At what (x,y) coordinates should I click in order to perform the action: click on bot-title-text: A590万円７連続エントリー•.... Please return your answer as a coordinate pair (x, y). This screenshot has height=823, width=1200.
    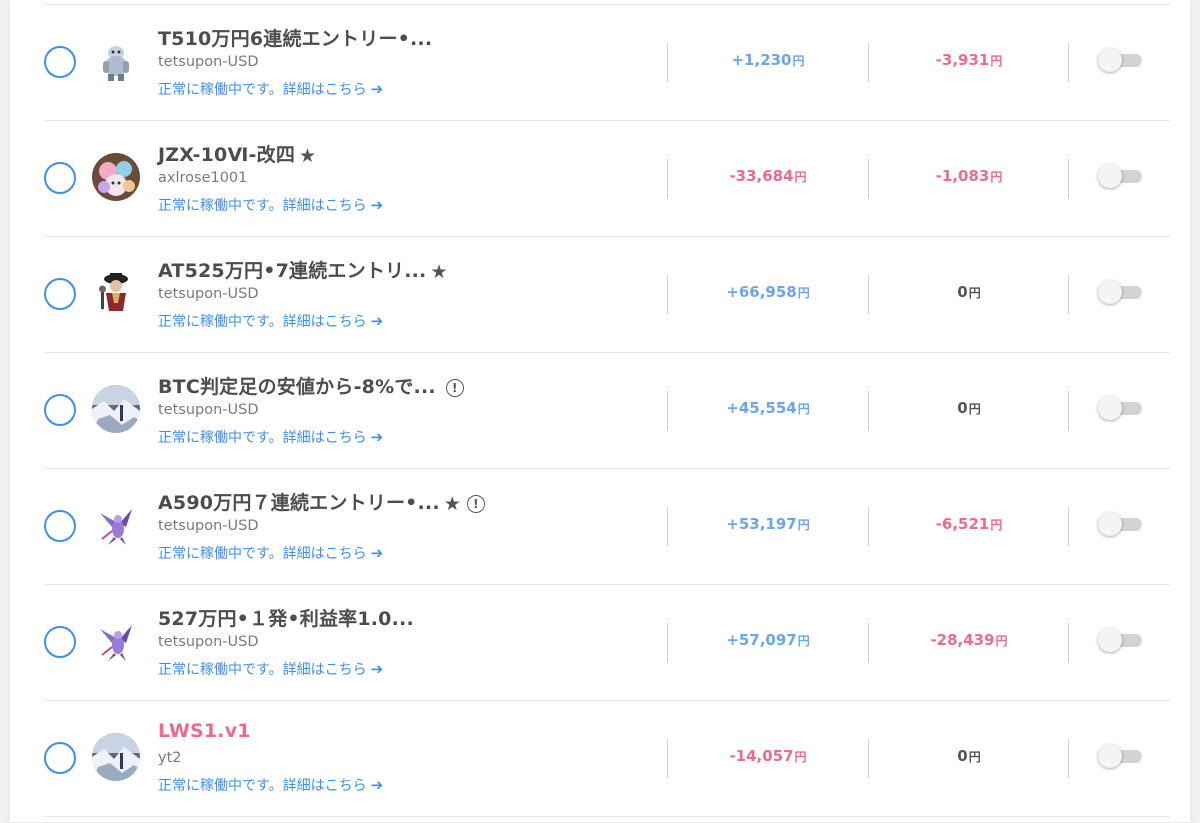
    Looking at the image, I should click on (299, 503).